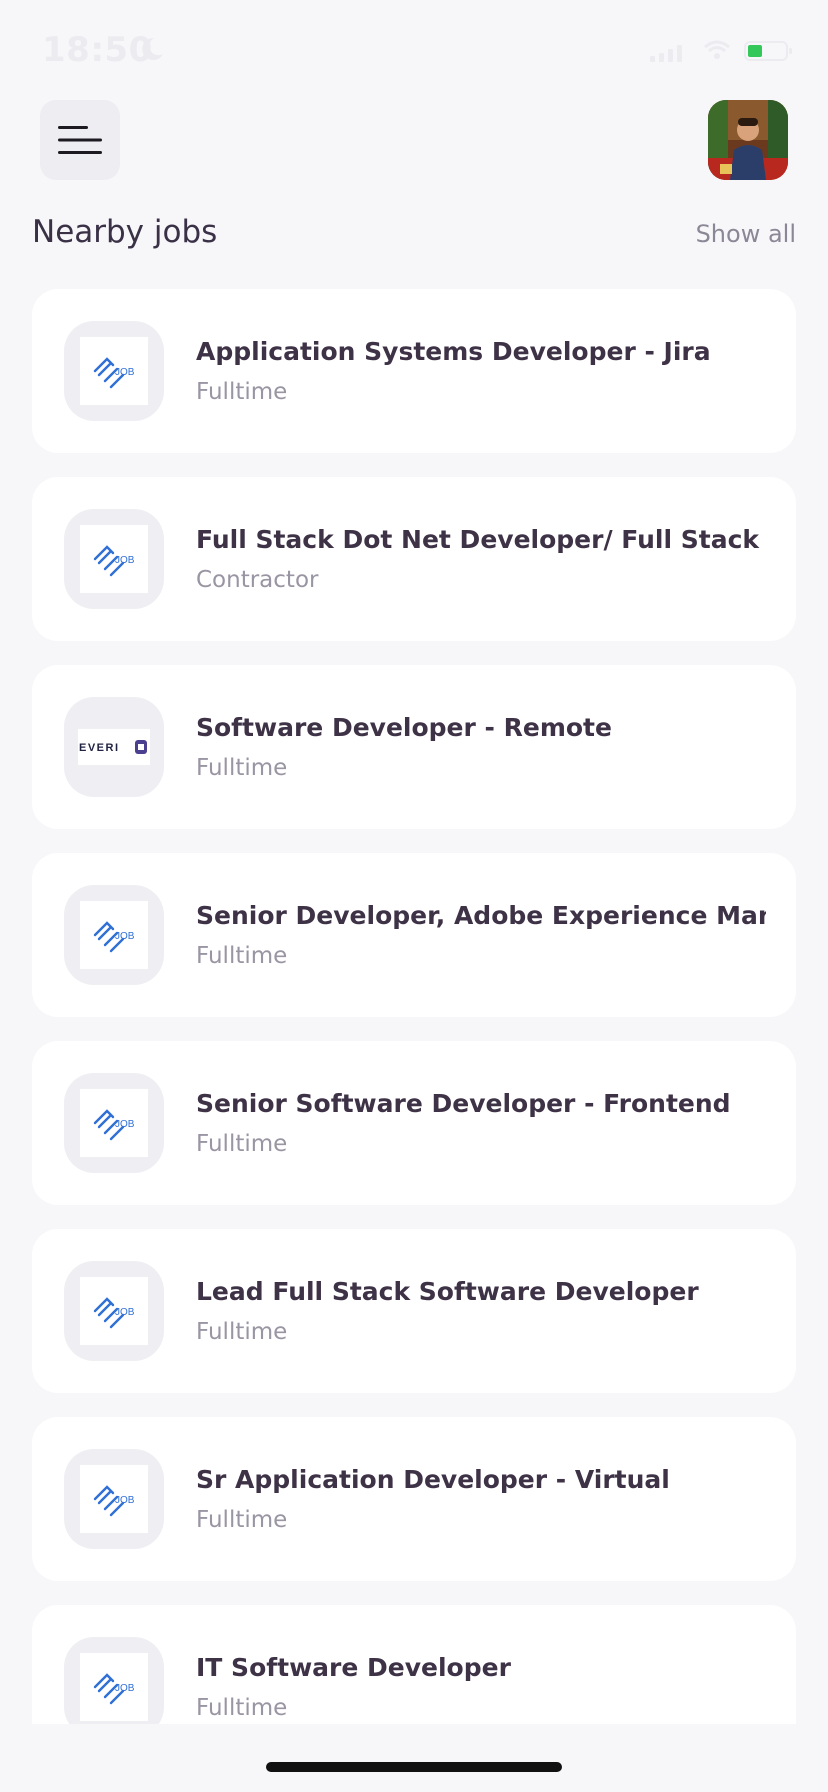 The height and width of the screenshot is (1792, 828). I want to click on job-title: Software Developer - Remote, so click(404, 727).